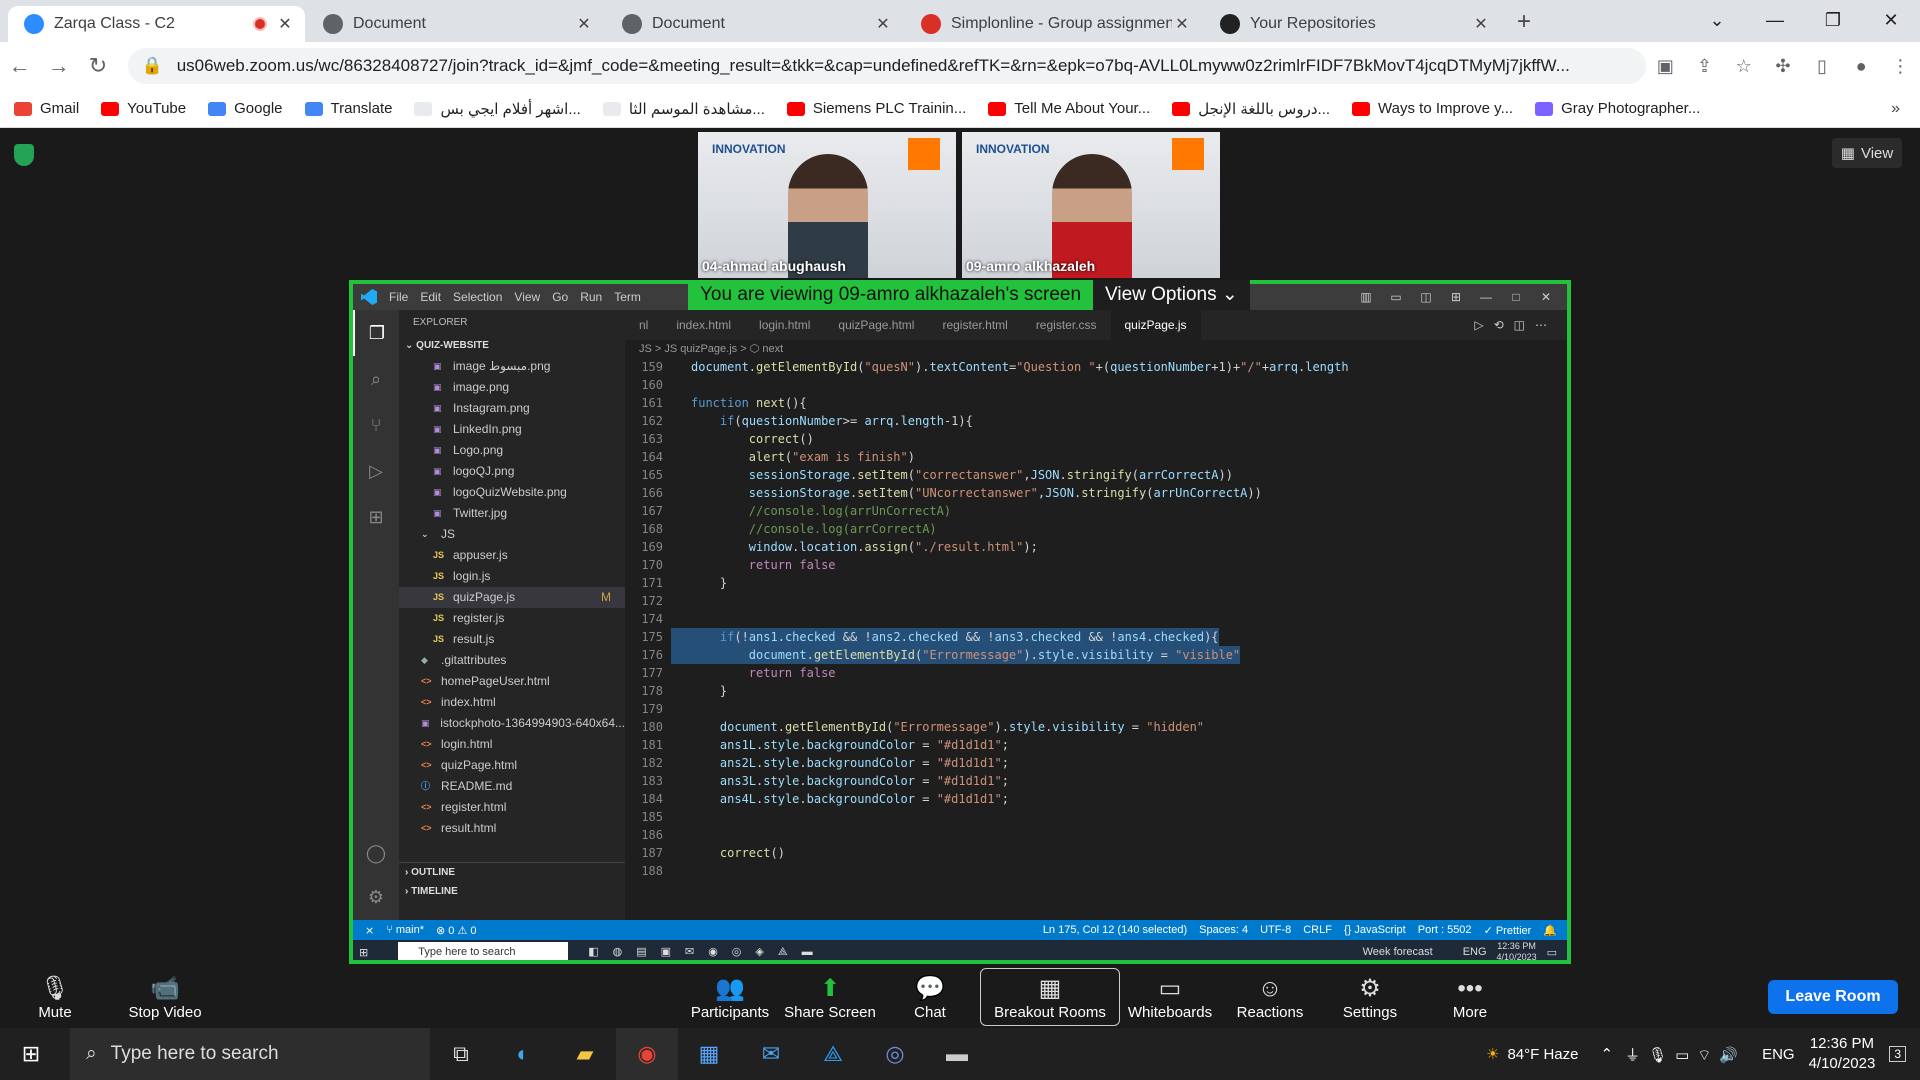  What do you see at coordinates (1275, 930) in the screenshot?
I see `encoding: UTF-8` at bounding box center [1275, 930].